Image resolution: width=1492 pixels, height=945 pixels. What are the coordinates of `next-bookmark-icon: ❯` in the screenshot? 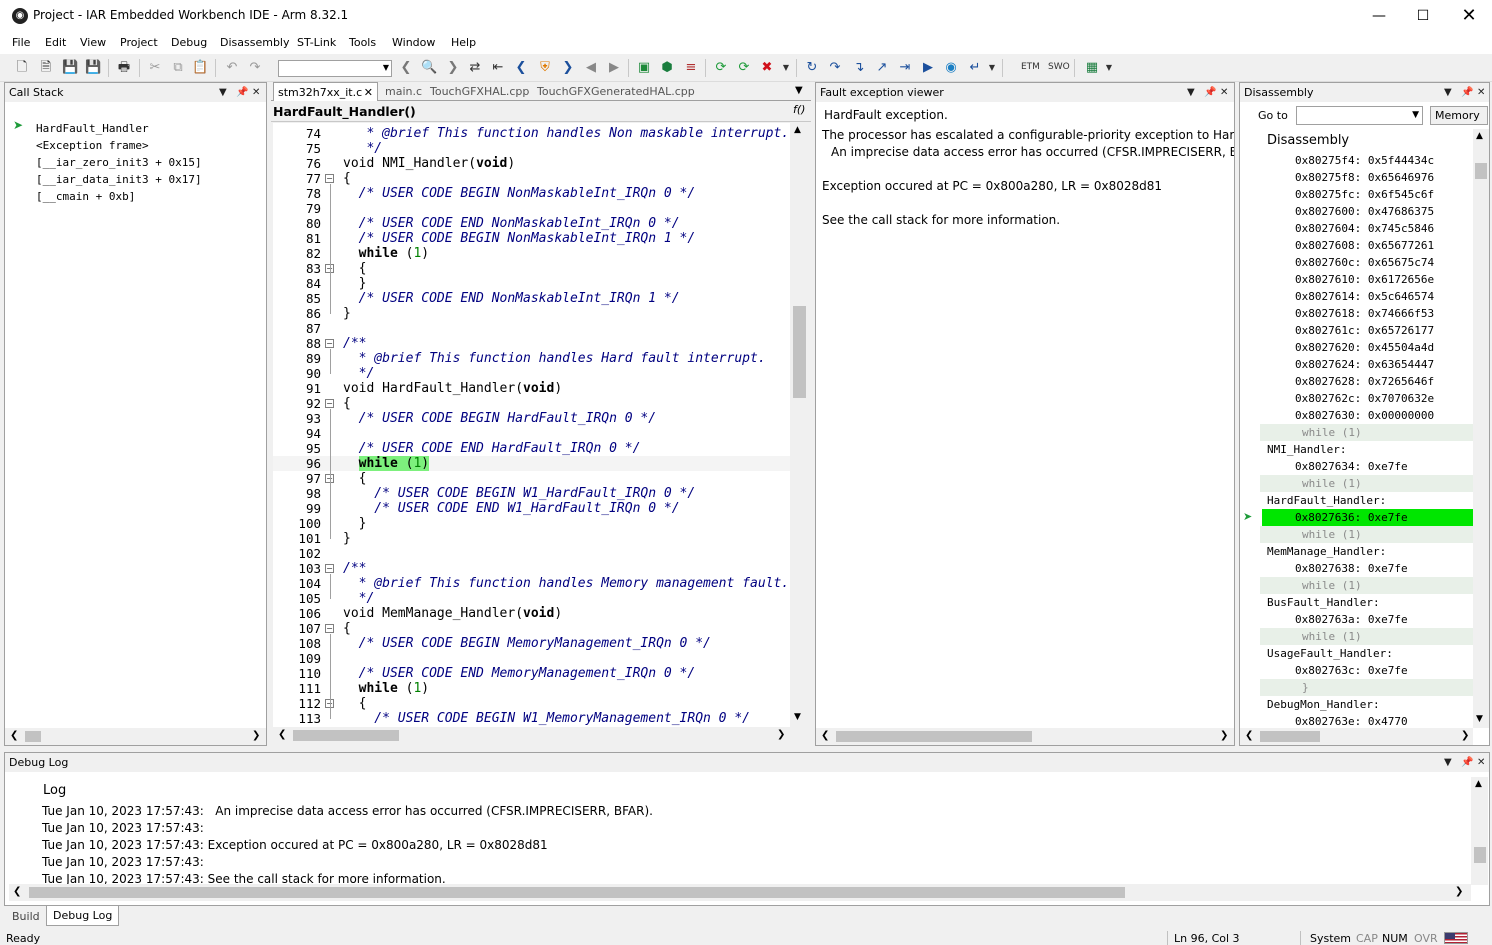 It's located at (568, 68).